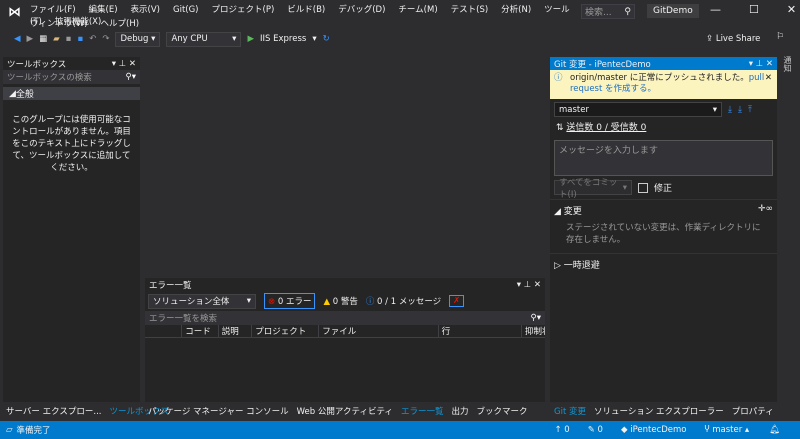 This screenshot has width=800, height=439. Describe the element at coordinates (459, 411) in the screenshot. I see `tab: 出力` at that location.